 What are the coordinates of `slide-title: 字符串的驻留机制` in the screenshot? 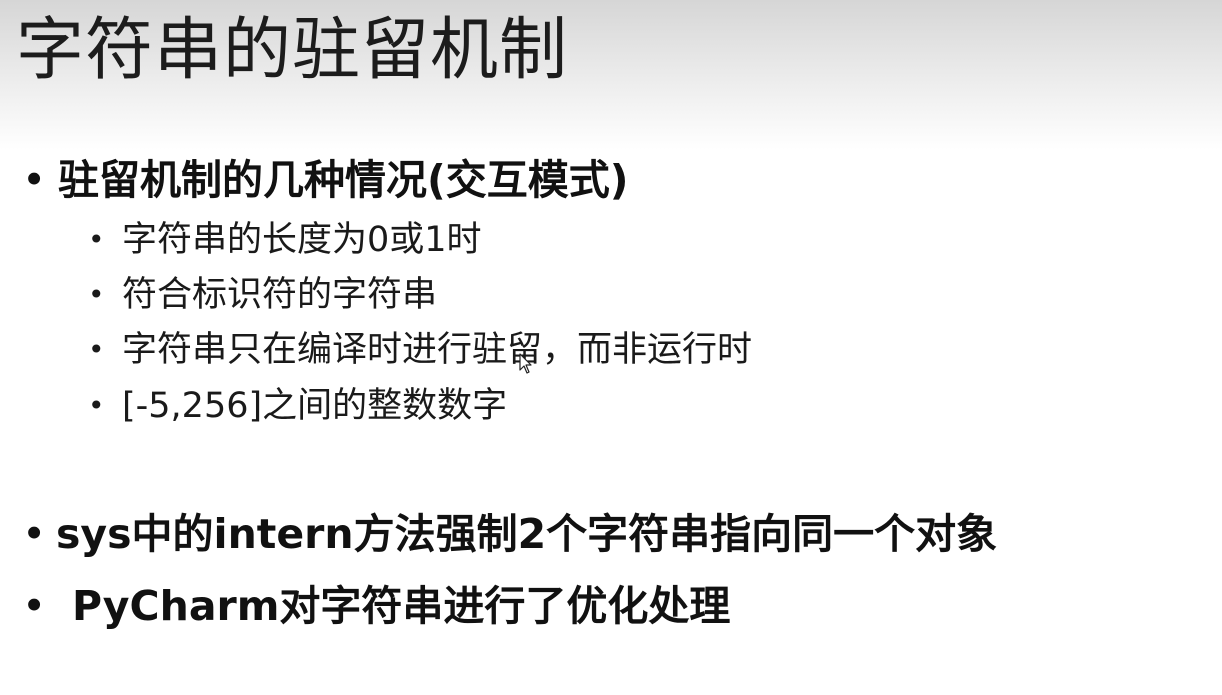 It's located at (292, 50).